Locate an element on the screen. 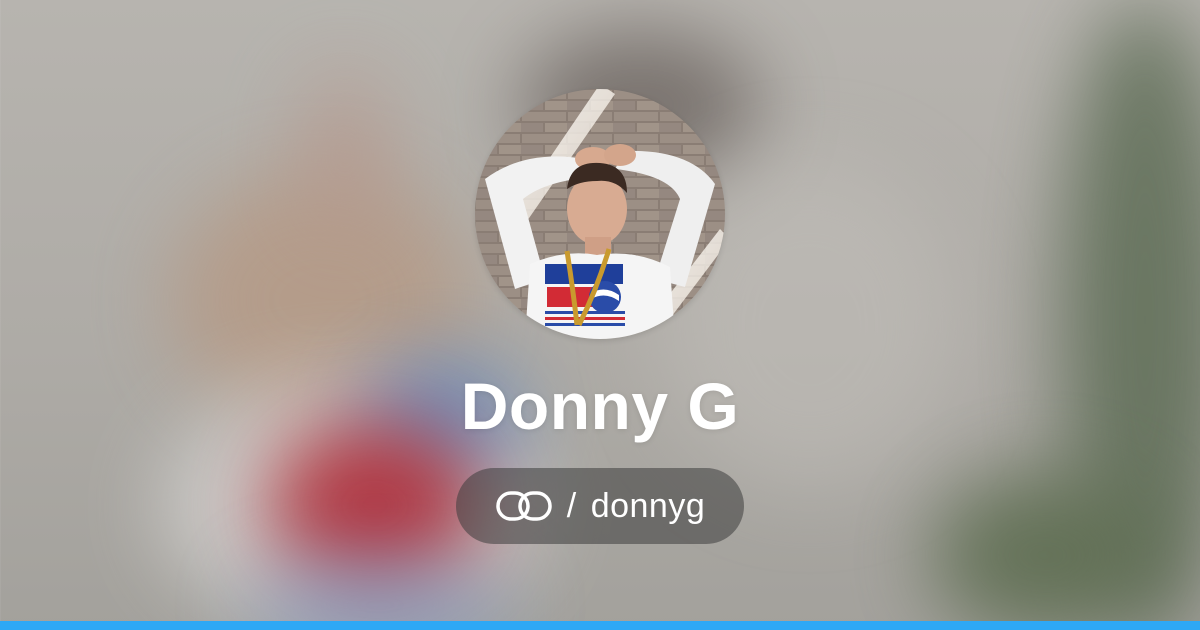 This screenshot has width=1200, height=630. avatar is located at coordinates (600, 214).